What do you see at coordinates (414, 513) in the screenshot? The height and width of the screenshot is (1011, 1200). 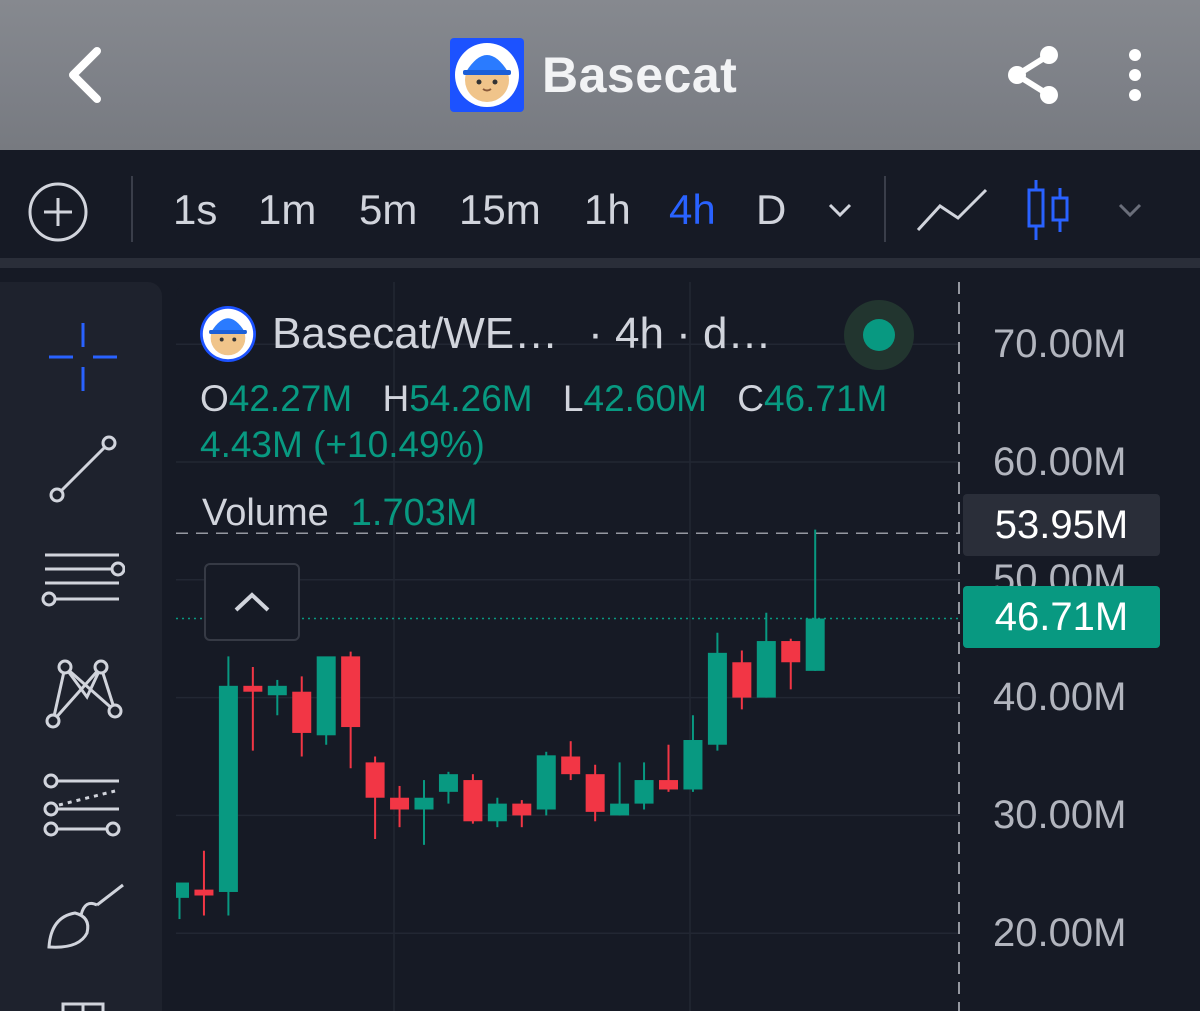 I see `volume-value: 1.703M` at bounding box center [414, 513].